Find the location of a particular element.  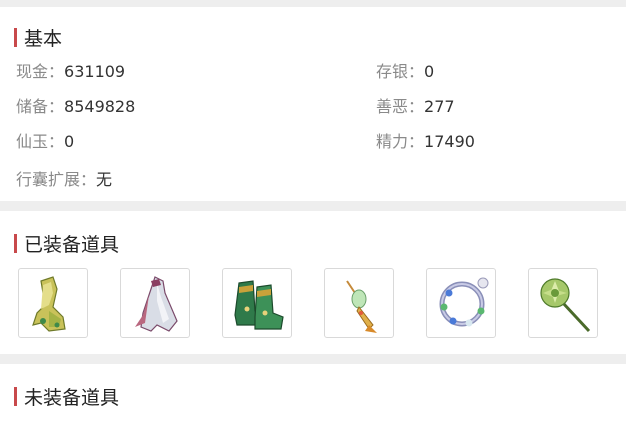

field-bag-expansion: 行囊扩展：无 is located at coordinates (64, 179).